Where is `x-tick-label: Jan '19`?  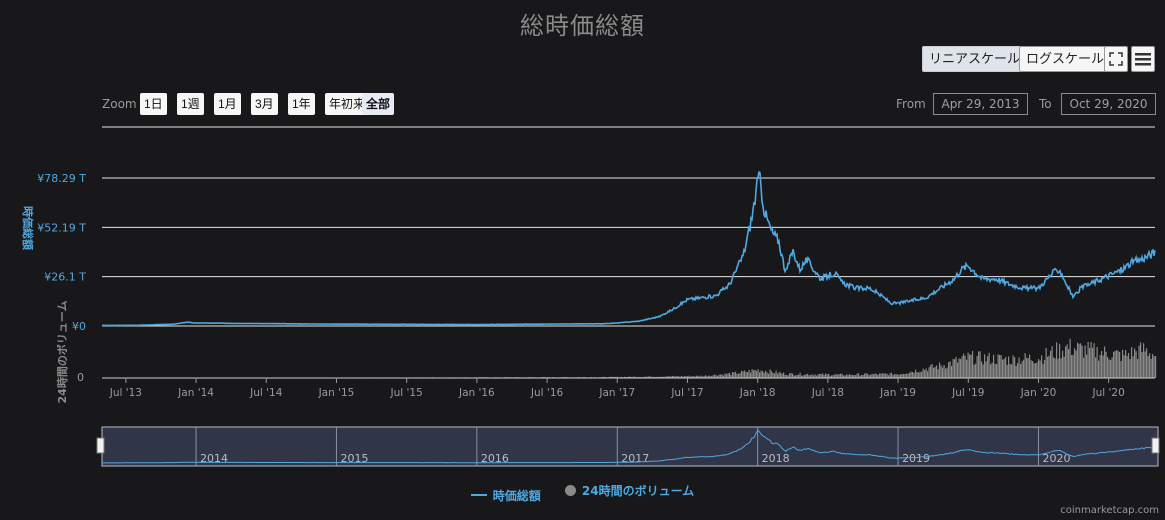
x-tick-label: Jan '19 is located at coordinates (897, 393).